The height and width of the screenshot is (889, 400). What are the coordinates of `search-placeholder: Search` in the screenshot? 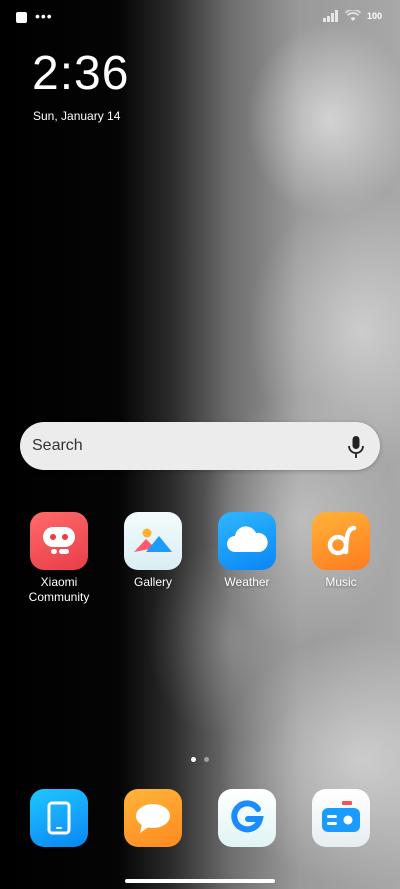 It's located at (57, 445).